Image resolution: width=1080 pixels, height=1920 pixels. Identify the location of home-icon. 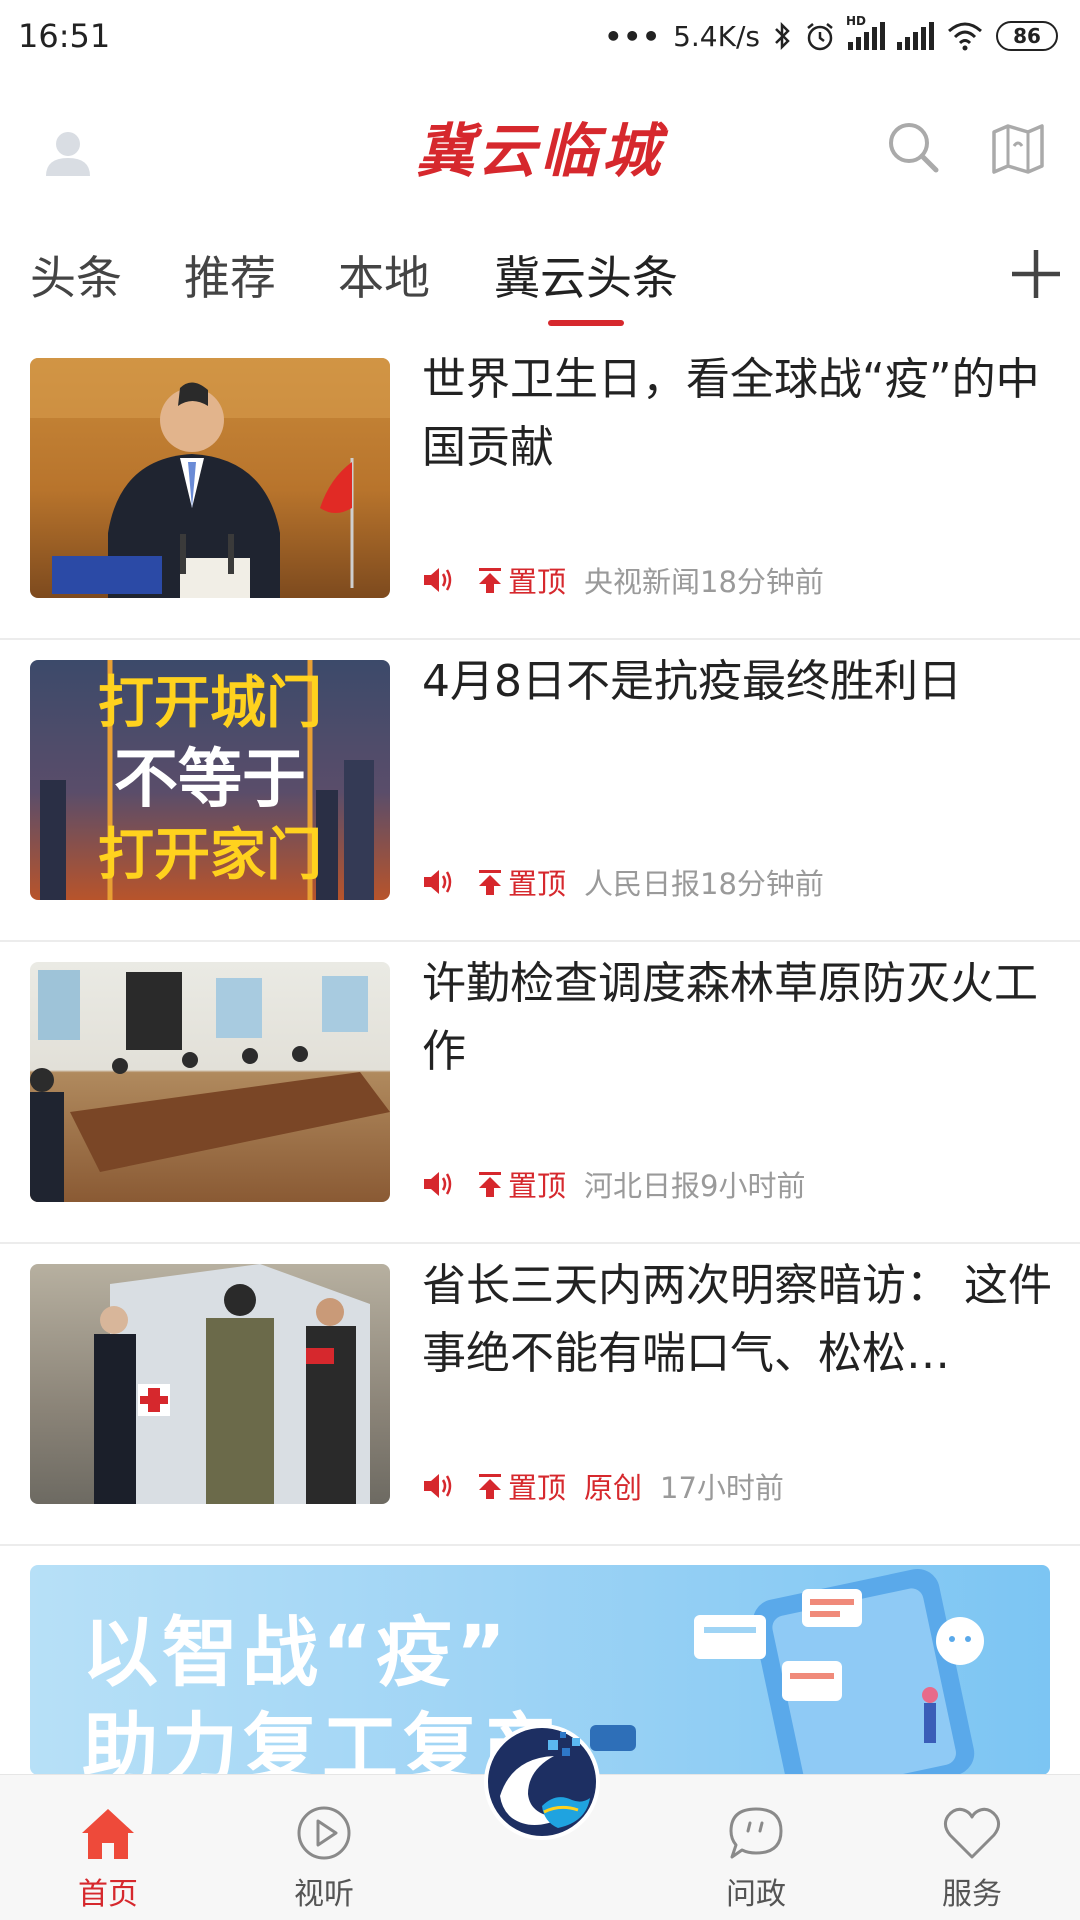
(108, 1834).